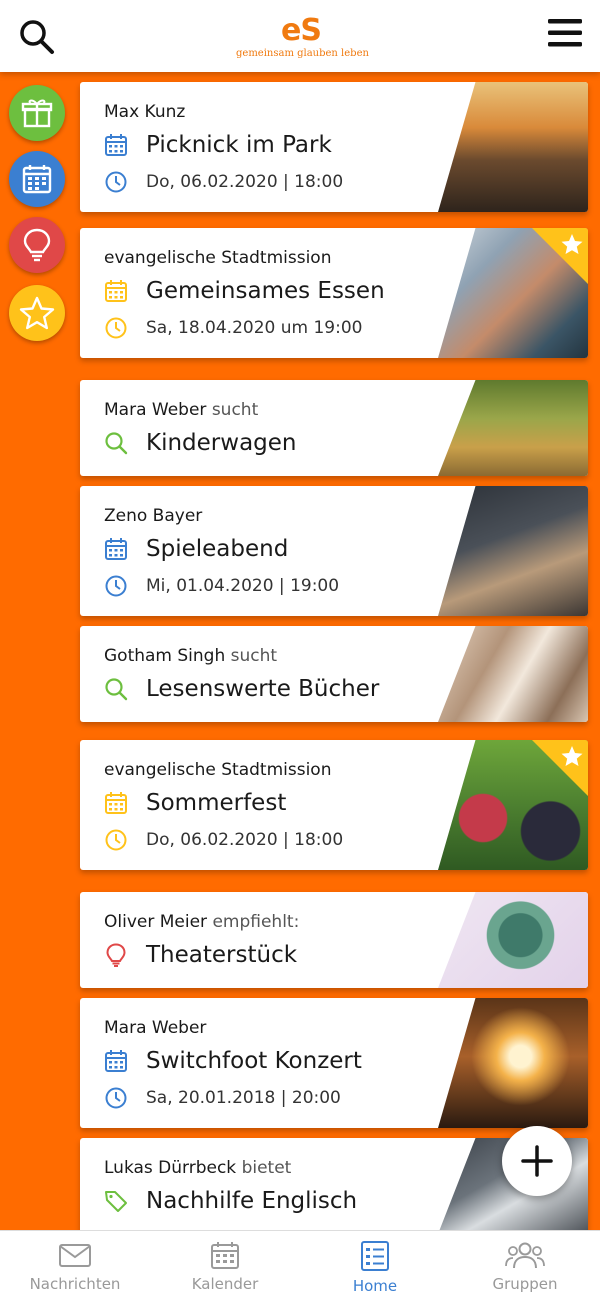 This screenshot has width=600, height=1300. What do you see at coordinates (254, 328) in the screenshot?
I see `card-date: Sa, 18.04.2020 um 19:00` at bounding box center [254, 328].